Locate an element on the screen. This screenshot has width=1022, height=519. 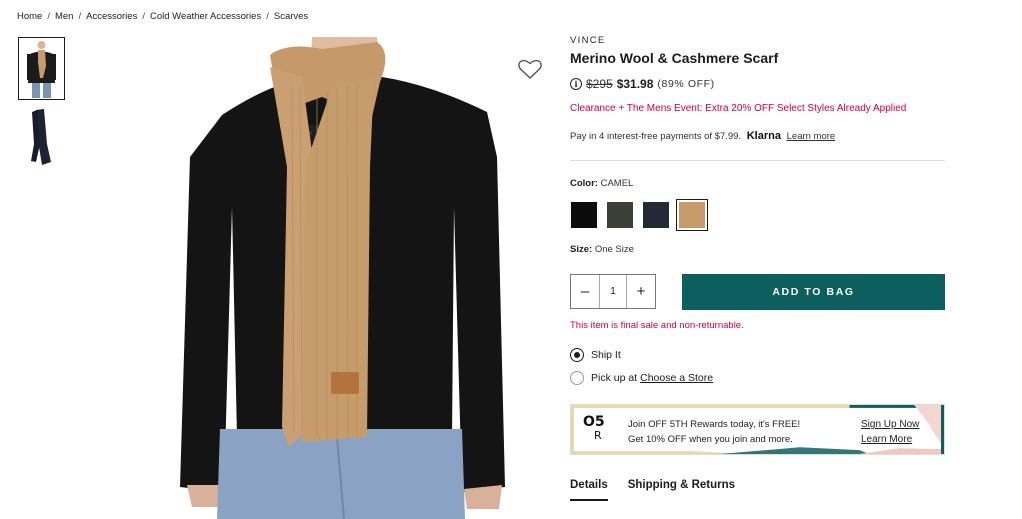
size-label: Size: One Size is located at coordinates (602, 249).